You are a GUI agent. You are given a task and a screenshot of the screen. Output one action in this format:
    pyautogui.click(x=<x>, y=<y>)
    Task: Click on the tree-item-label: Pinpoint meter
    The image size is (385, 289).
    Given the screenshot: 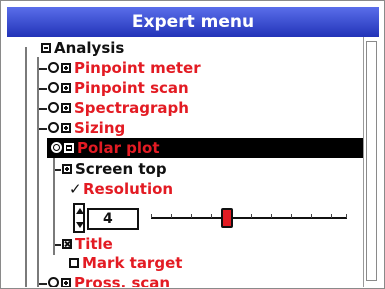 What is the action you would take?
    pyautogui.click(x=137, y=68)
    